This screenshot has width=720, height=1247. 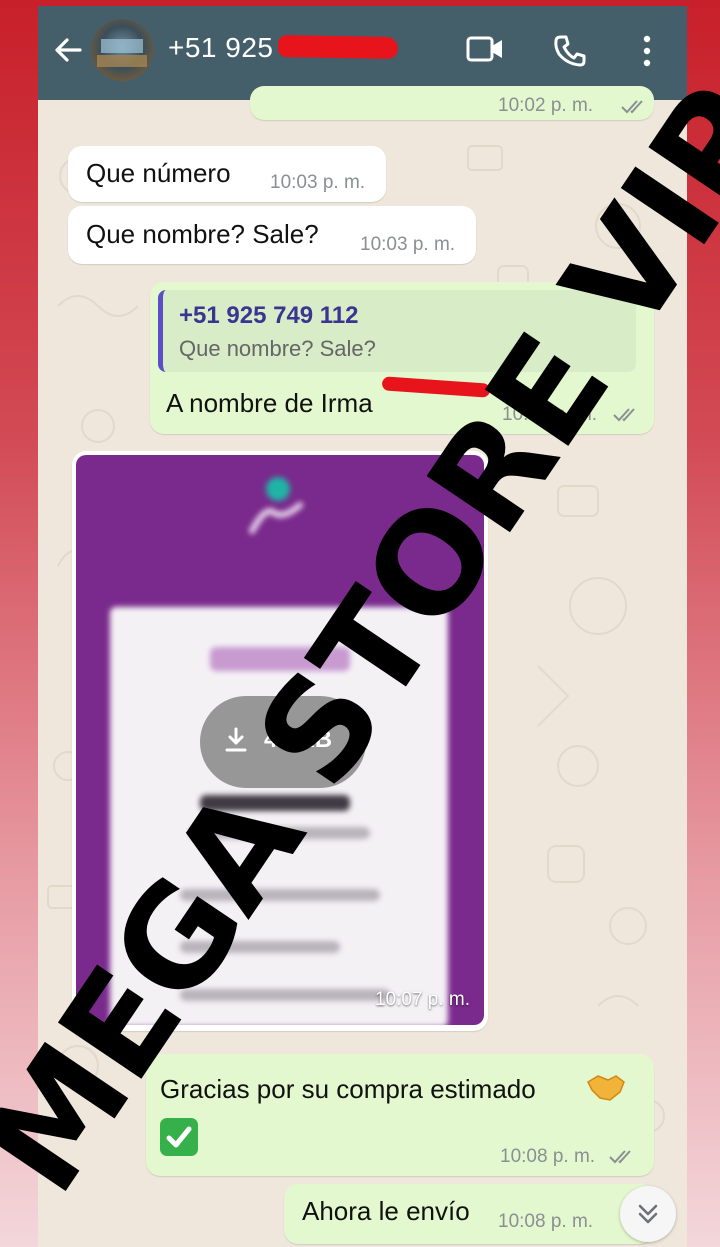 What do you see at coordinates (570, 51) in the screenshot?
I see `phone-icon` at bounding box center [570, 51].